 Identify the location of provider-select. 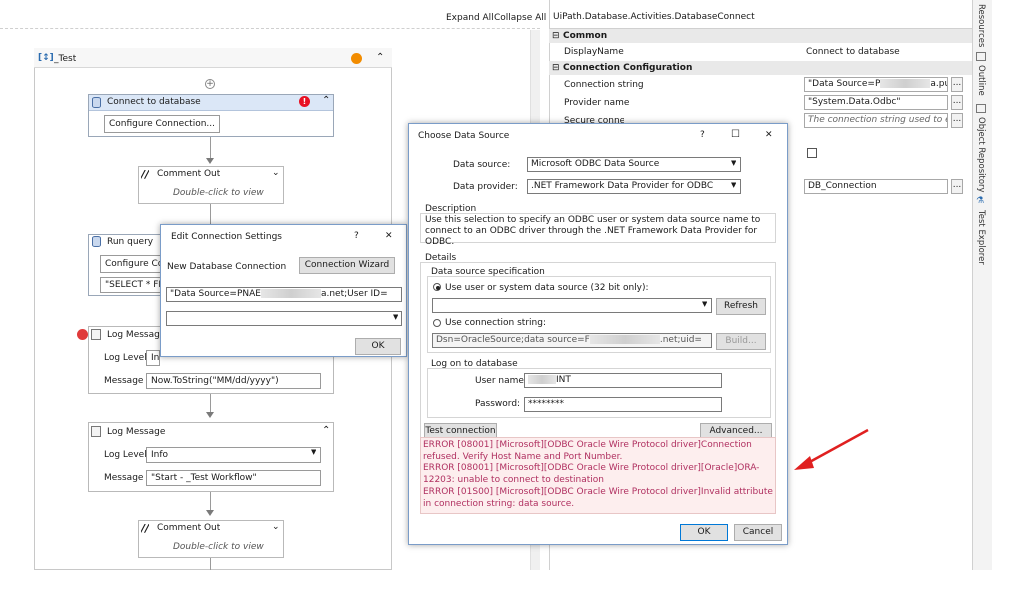
(284, 318).